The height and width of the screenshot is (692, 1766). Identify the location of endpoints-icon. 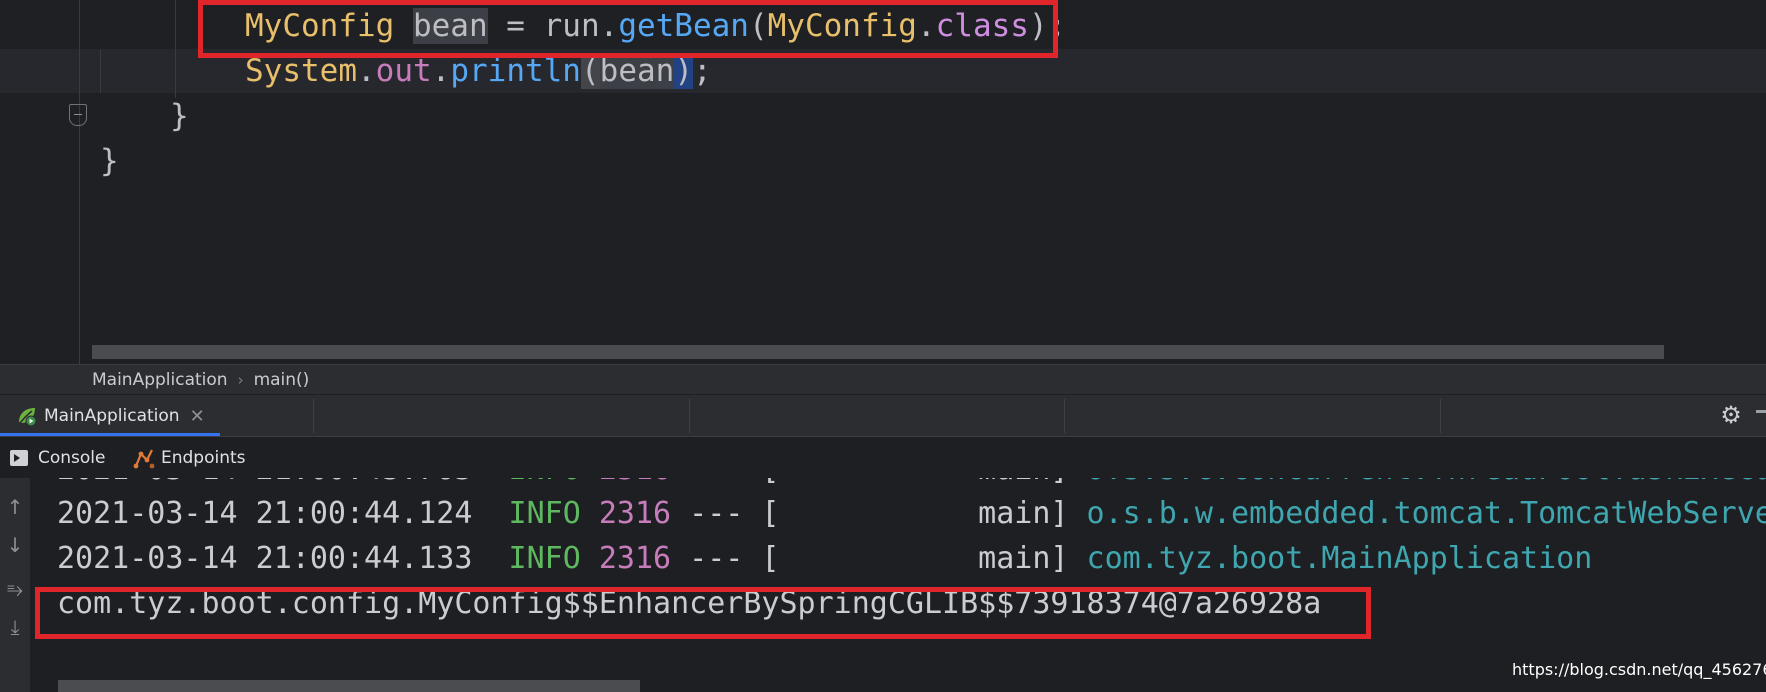
(144, 459).